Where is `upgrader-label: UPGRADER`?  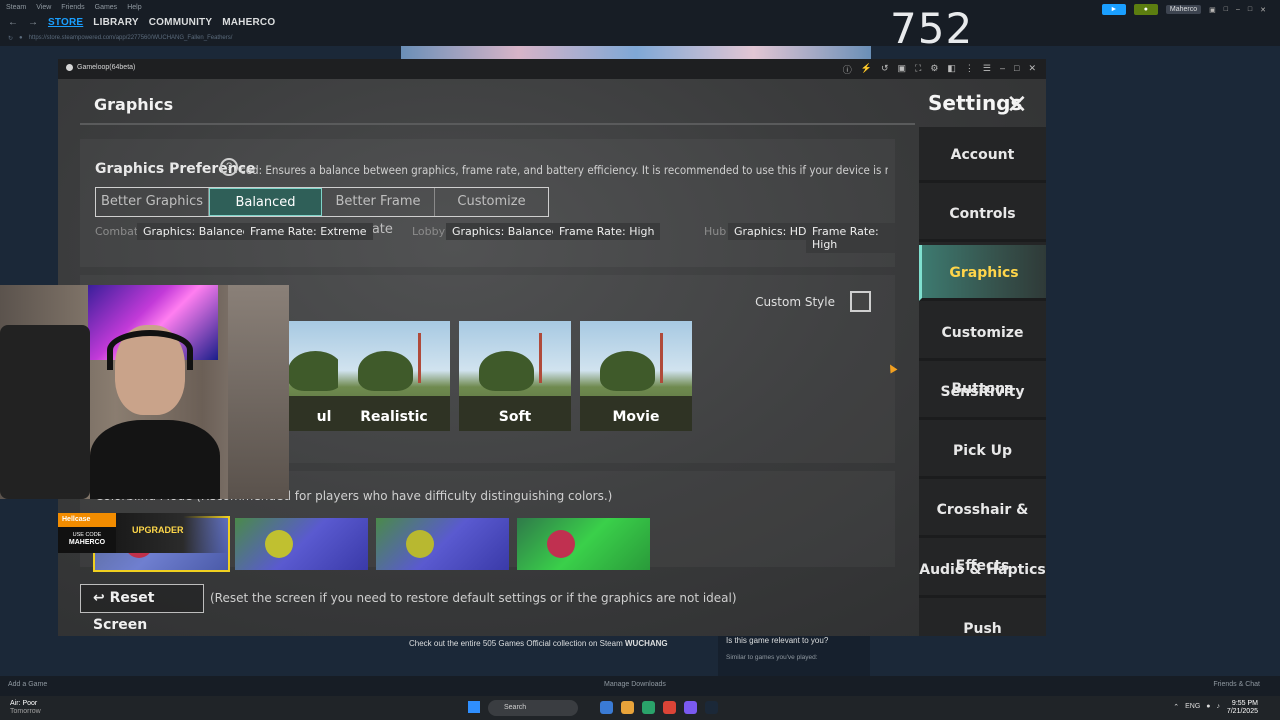 upgrader-label: UPGRADER is located at coordinates (172, 533).